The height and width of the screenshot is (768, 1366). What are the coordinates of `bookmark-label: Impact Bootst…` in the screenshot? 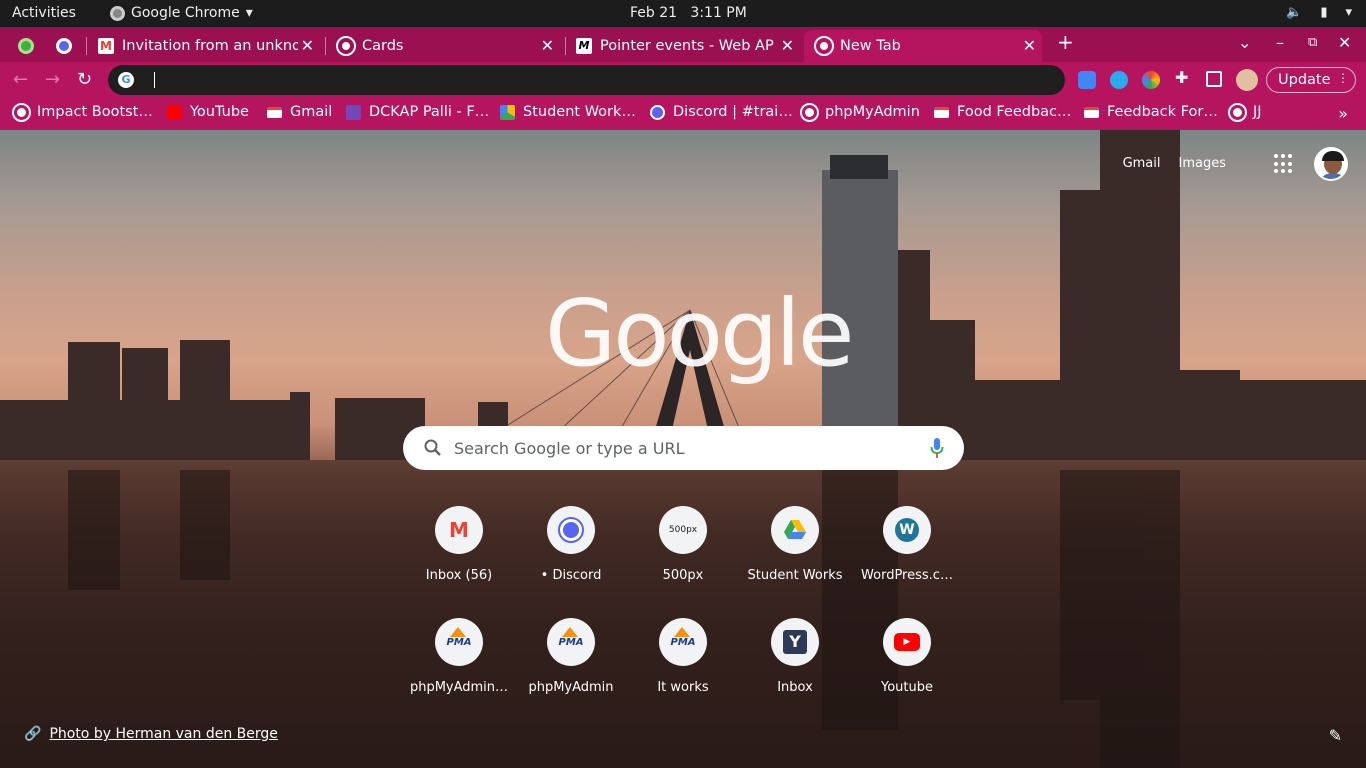 It's located at (95, 112).